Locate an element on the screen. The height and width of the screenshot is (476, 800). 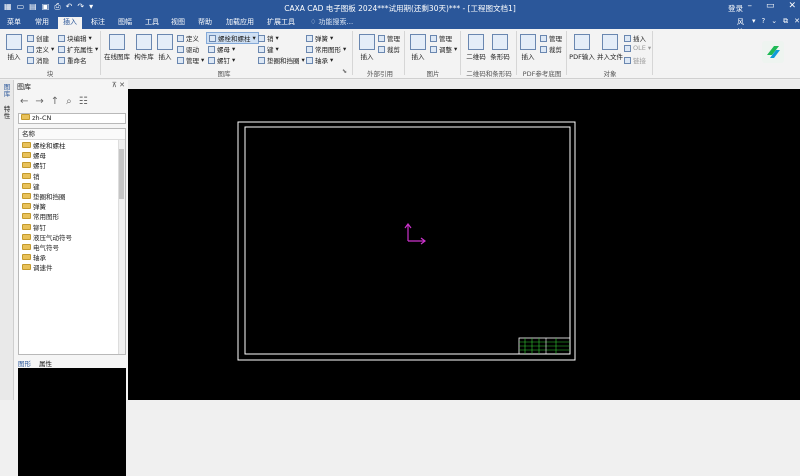
expand-attr-button: 扩充属性 ▾ is located at coordinates (78, 49).